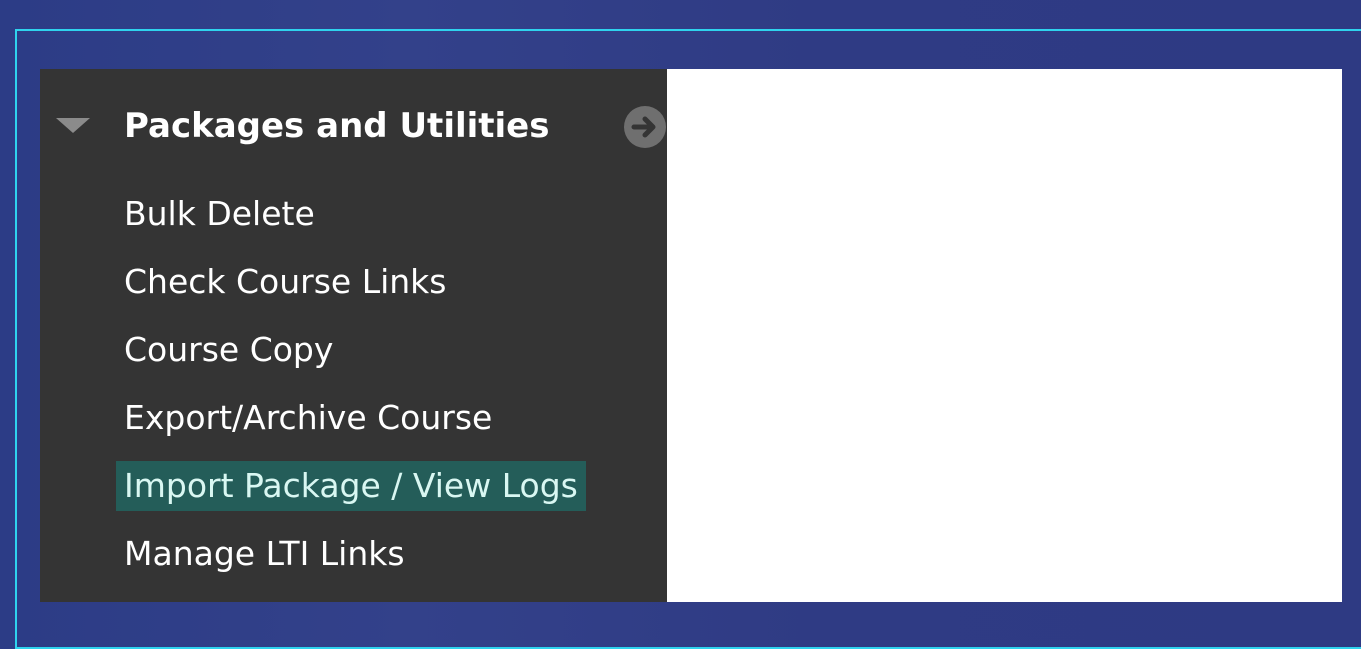 Image resolution: width=1361 pixels, height=649 pixels. I want to click on menu-item-manage-lti-links: Manage LTI Links, so click(351, 554).